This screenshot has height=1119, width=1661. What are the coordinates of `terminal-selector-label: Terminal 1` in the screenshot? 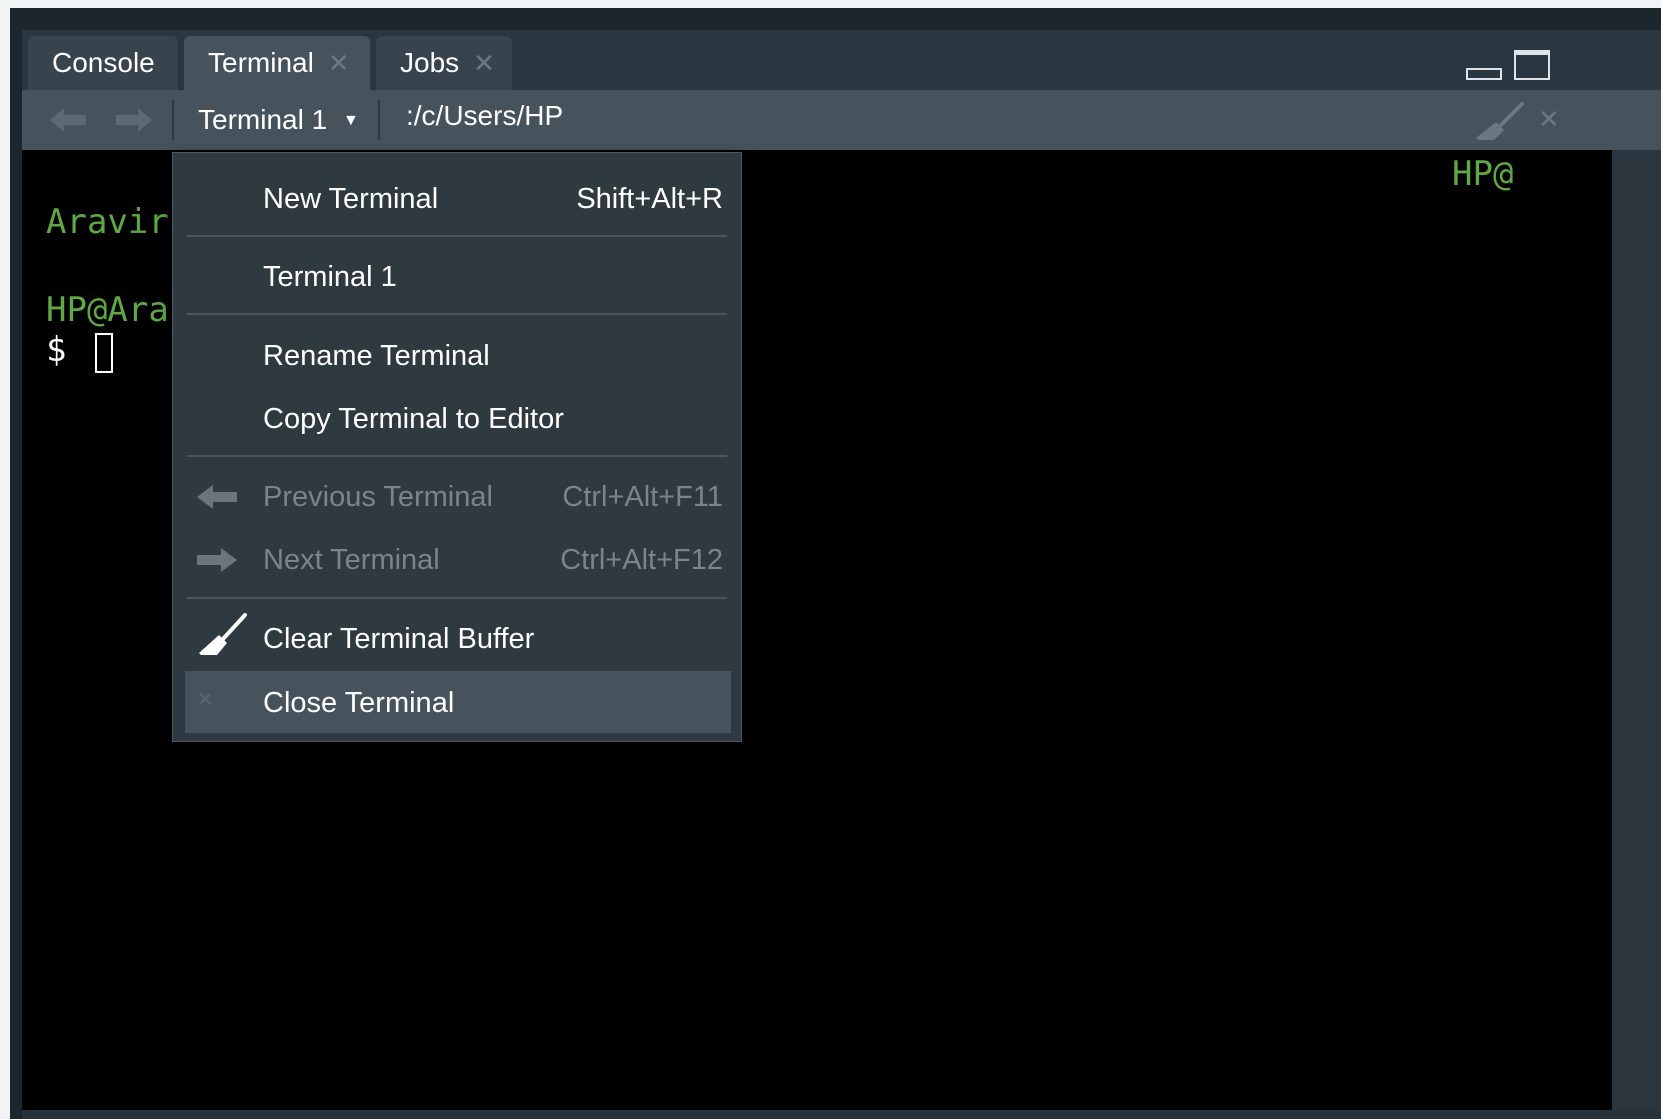 It's located at (263, 119).